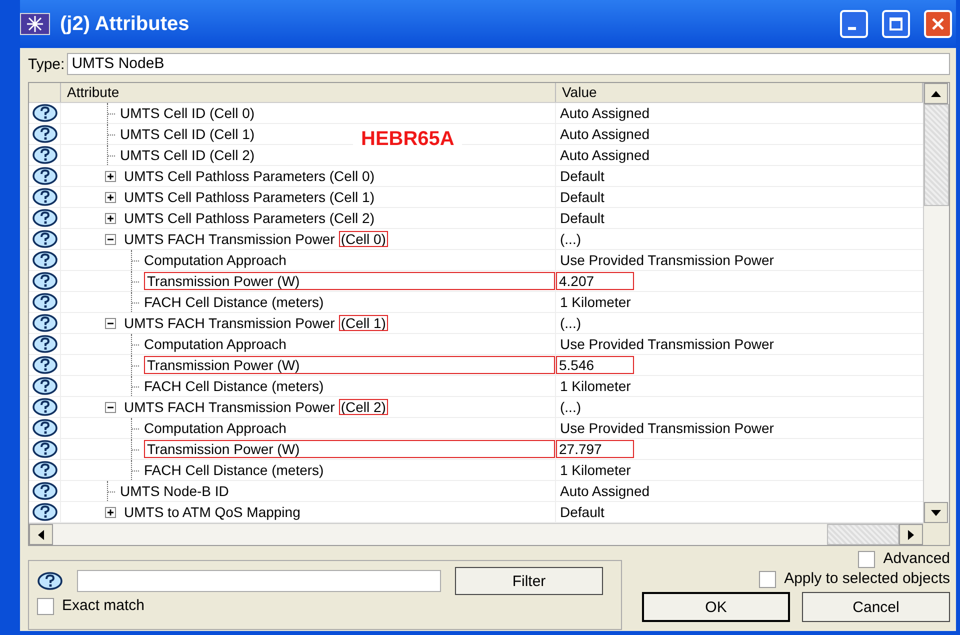  I want to click on scroll-left-button, so click(41, 534).